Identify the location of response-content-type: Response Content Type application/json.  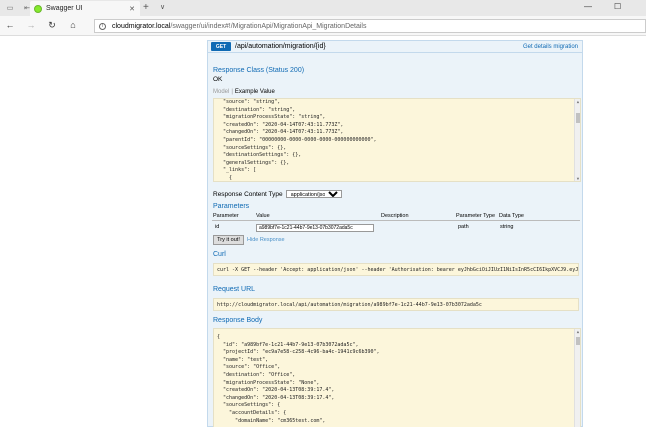
(277, 194).